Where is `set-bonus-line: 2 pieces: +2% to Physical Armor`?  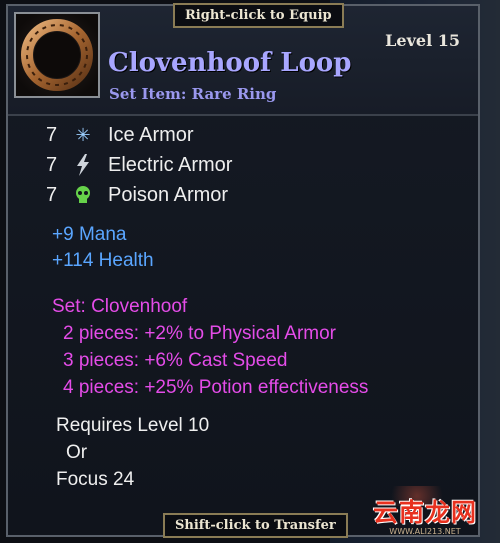
set-bonus-line: 2 pieces: +2% to Physical Armor is located at coordinates (199, 333).